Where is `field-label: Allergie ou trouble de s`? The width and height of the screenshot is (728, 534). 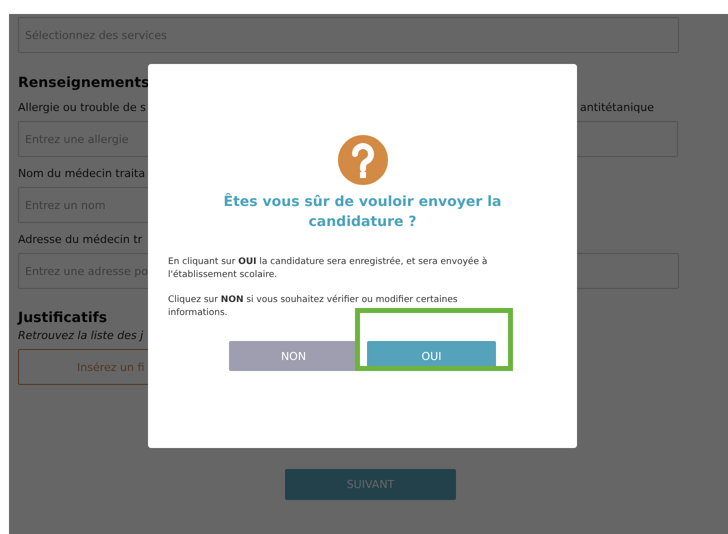 field-label: Allergie ou trouble de s is located at coordinates (82, 107).